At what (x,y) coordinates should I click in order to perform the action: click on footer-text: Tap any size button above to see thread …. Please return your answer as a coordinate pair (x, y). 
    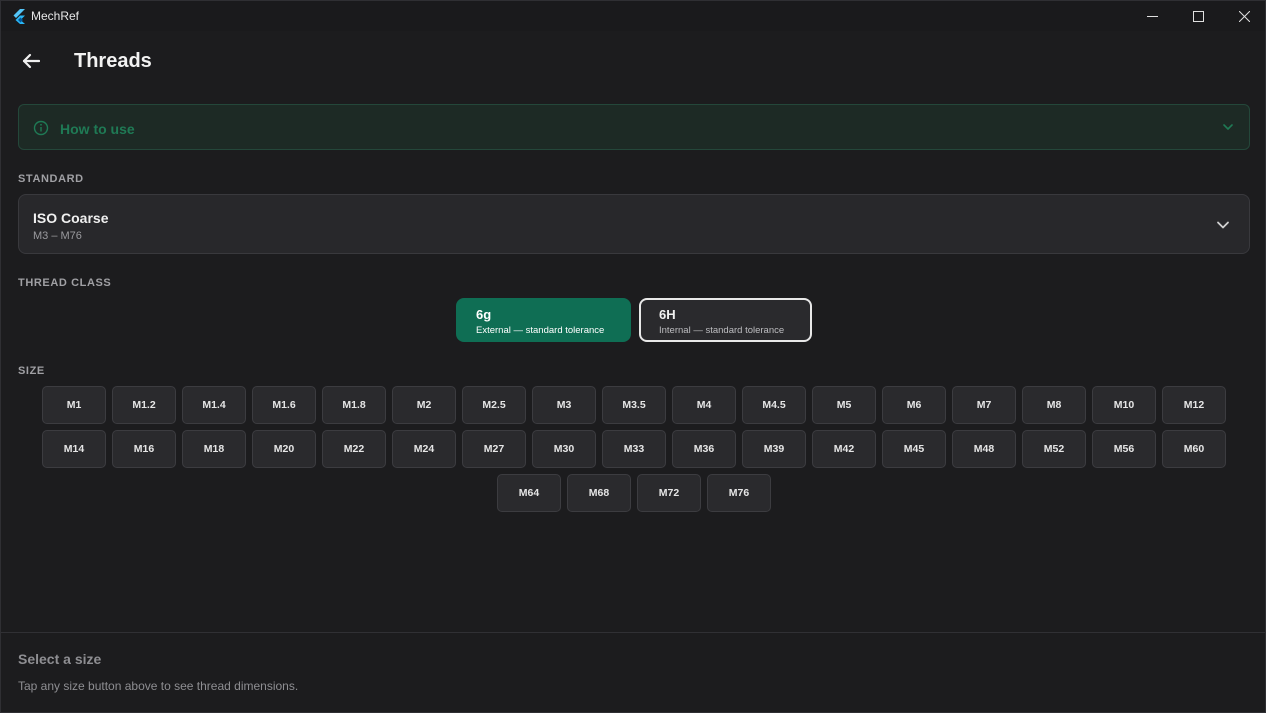
    Looking at the image, I should click on (158, 686).